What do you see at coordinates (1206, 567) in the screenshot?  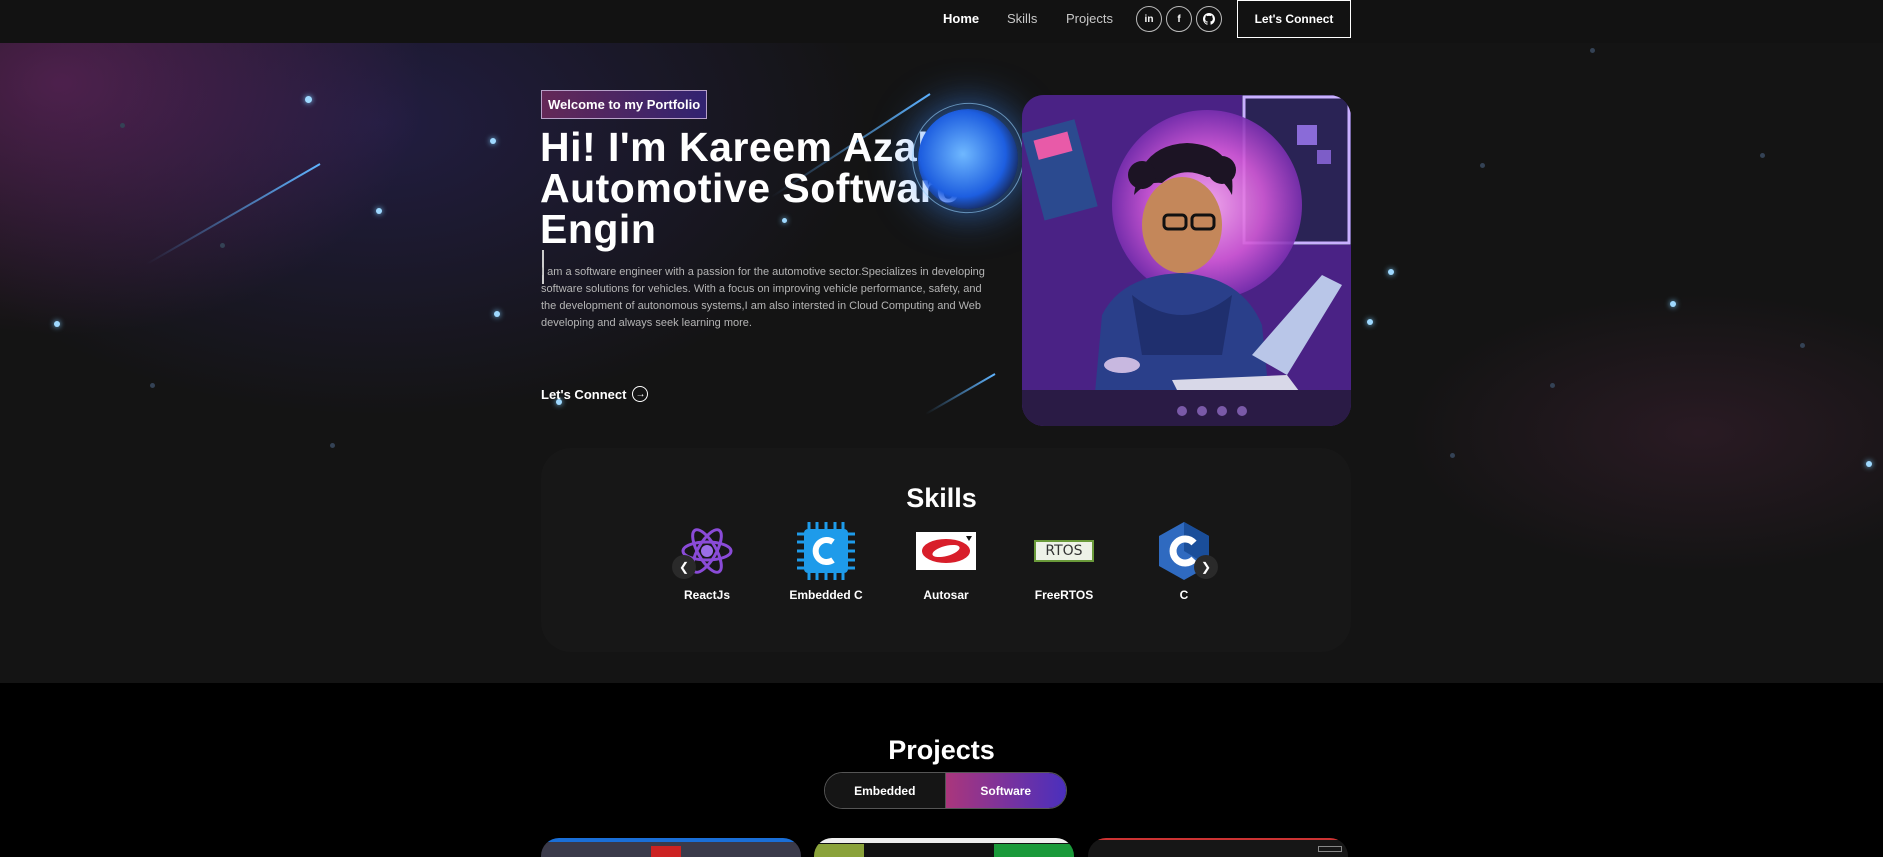 I see `carousel-next-button: ❯` at bounding box center [1206, 567].